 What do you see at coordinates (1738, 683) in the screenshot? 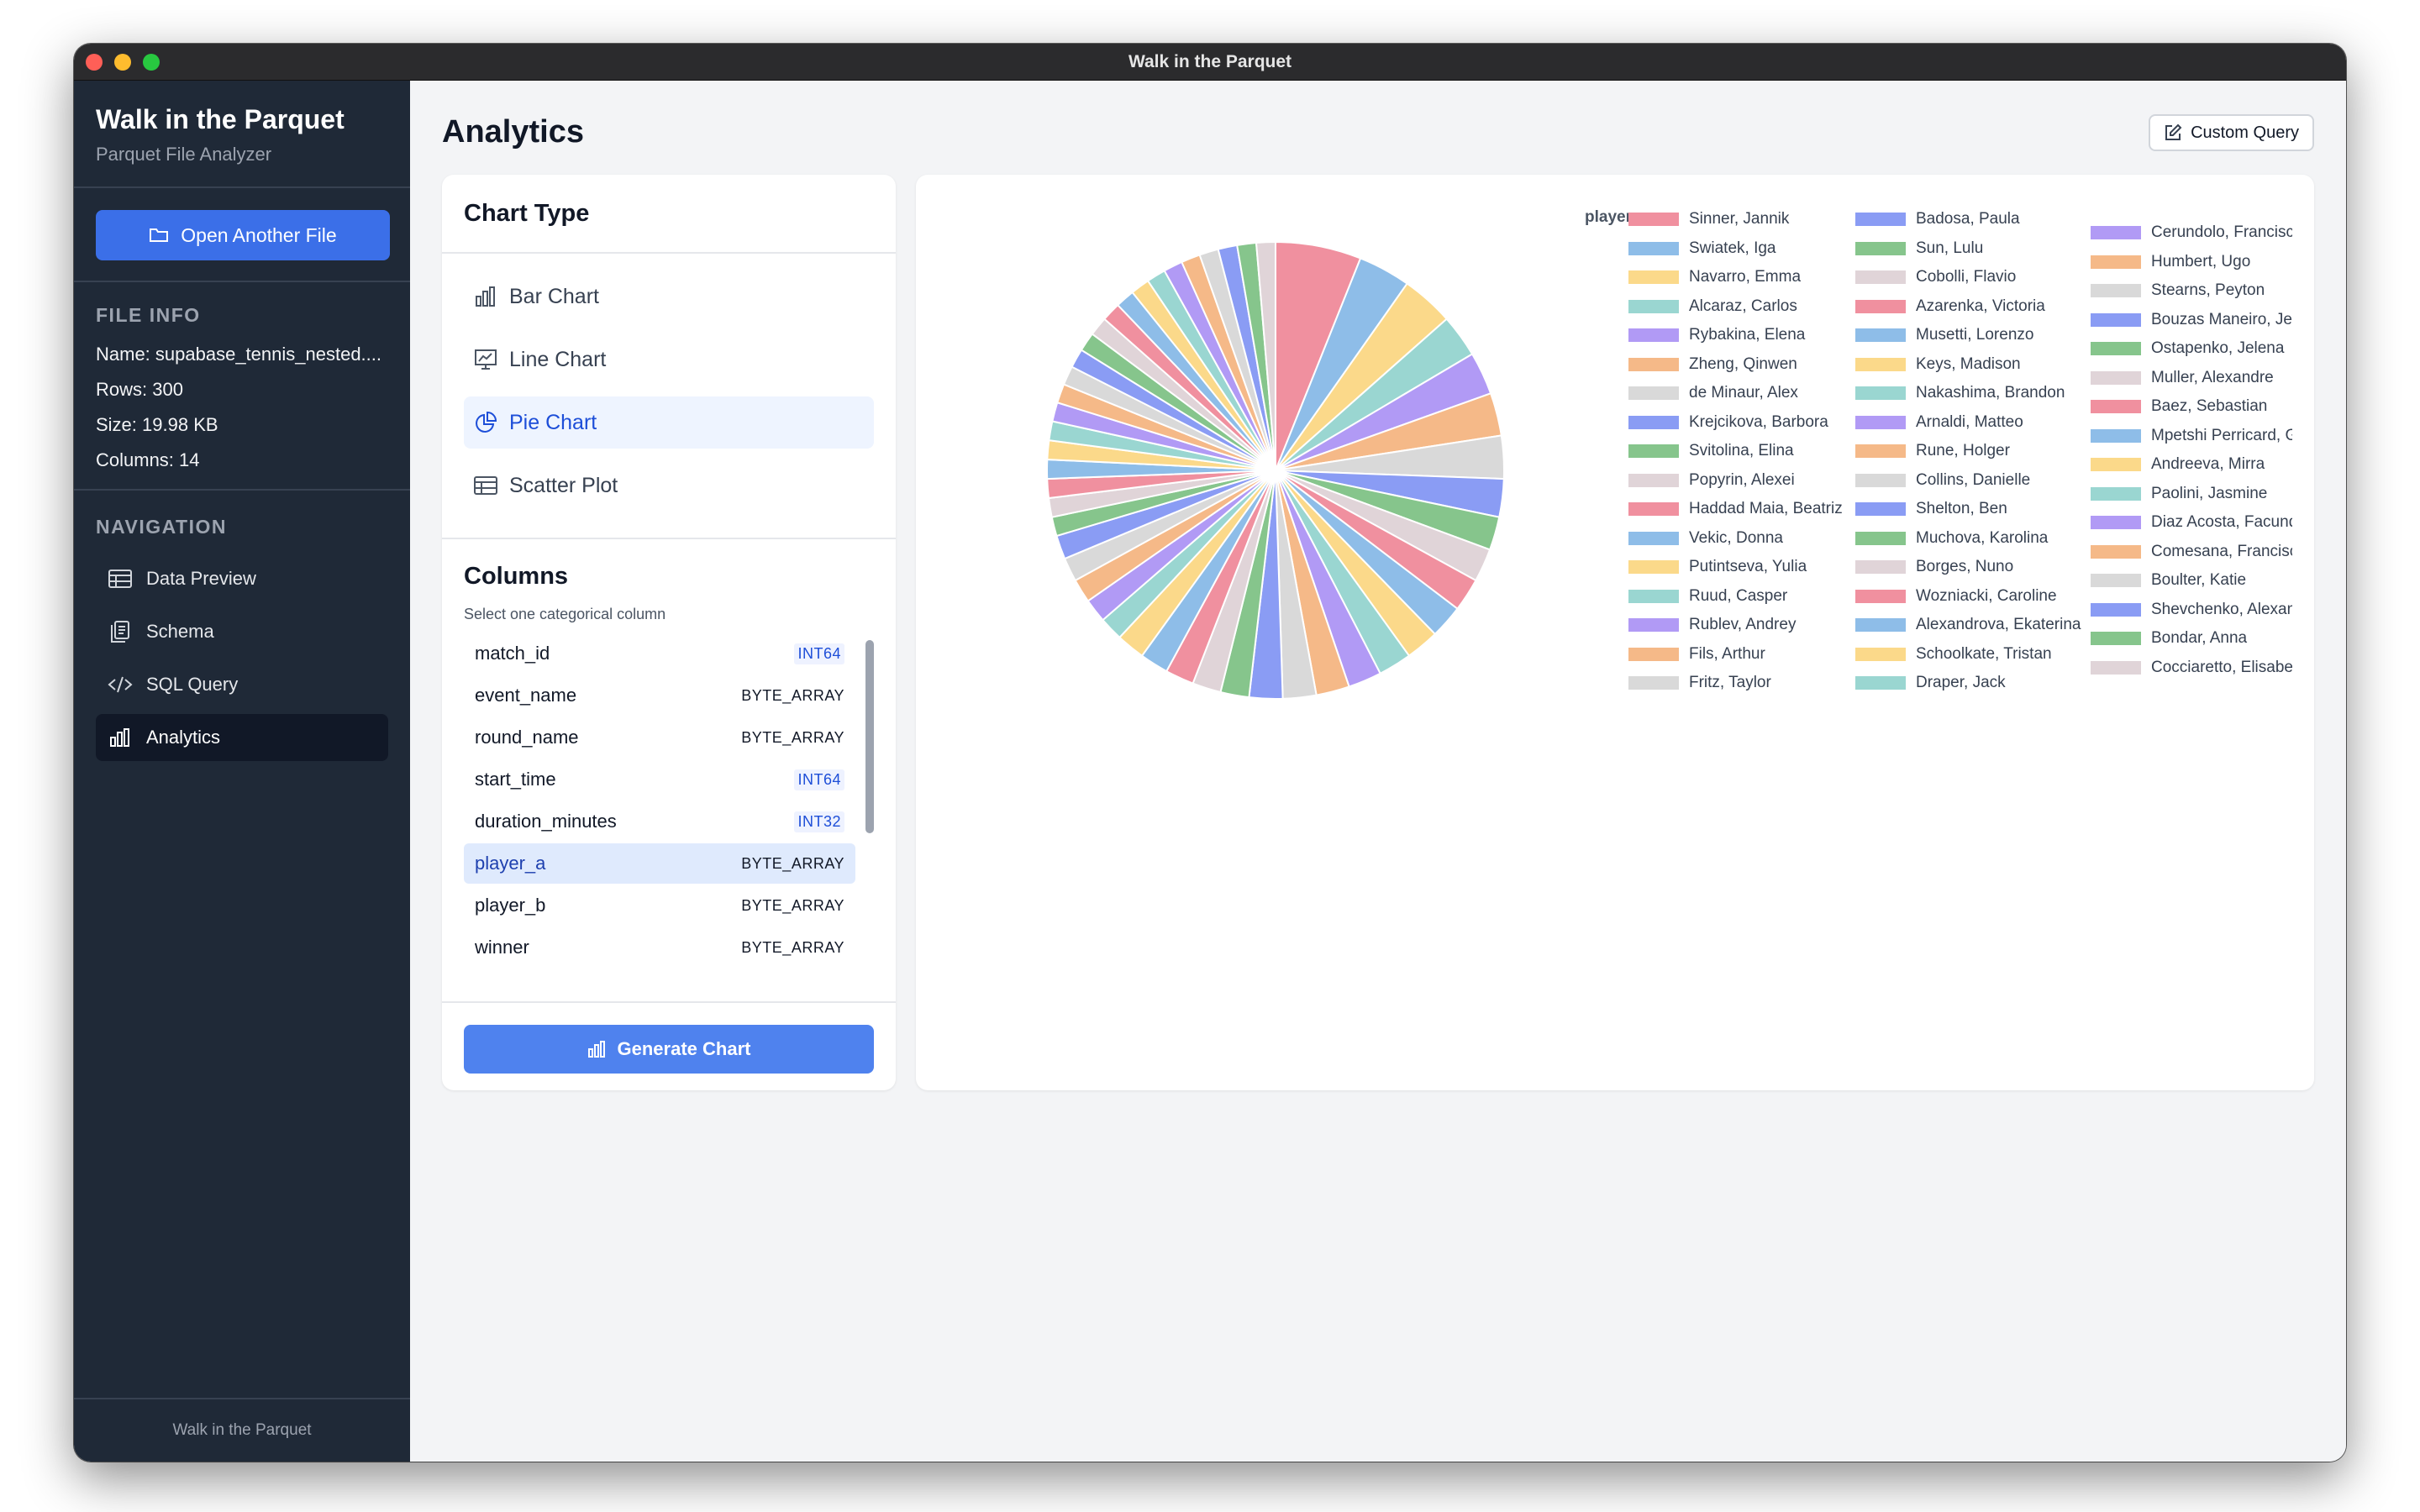
I see `legend-item: Fritz, Taylor` at bounding box center [1738, 683].